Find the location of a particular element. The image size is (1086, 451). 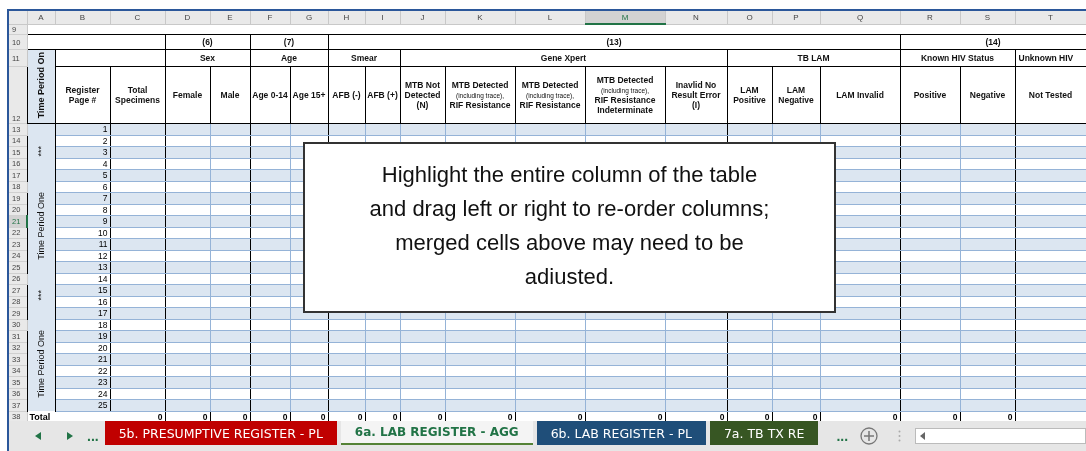

column-letter: B is located at coordinates (82, 17).